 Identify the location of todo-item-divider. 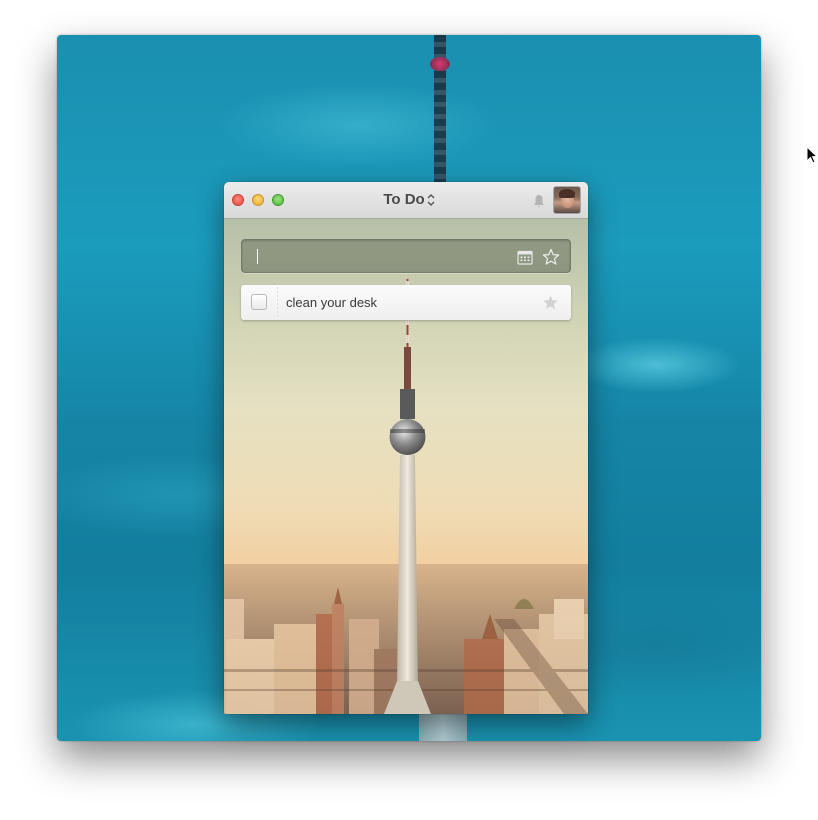
(277, 302).